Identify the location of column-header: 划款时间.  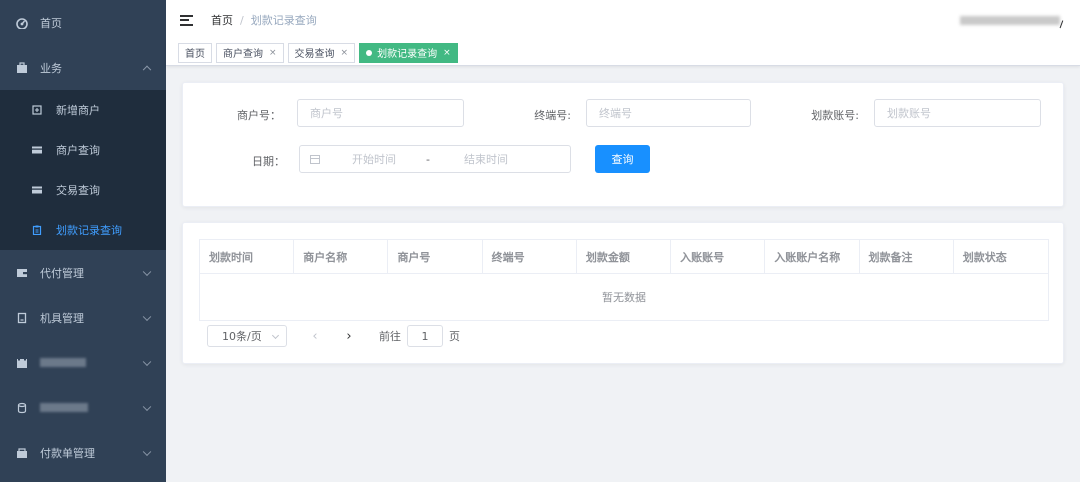
(247, 256).